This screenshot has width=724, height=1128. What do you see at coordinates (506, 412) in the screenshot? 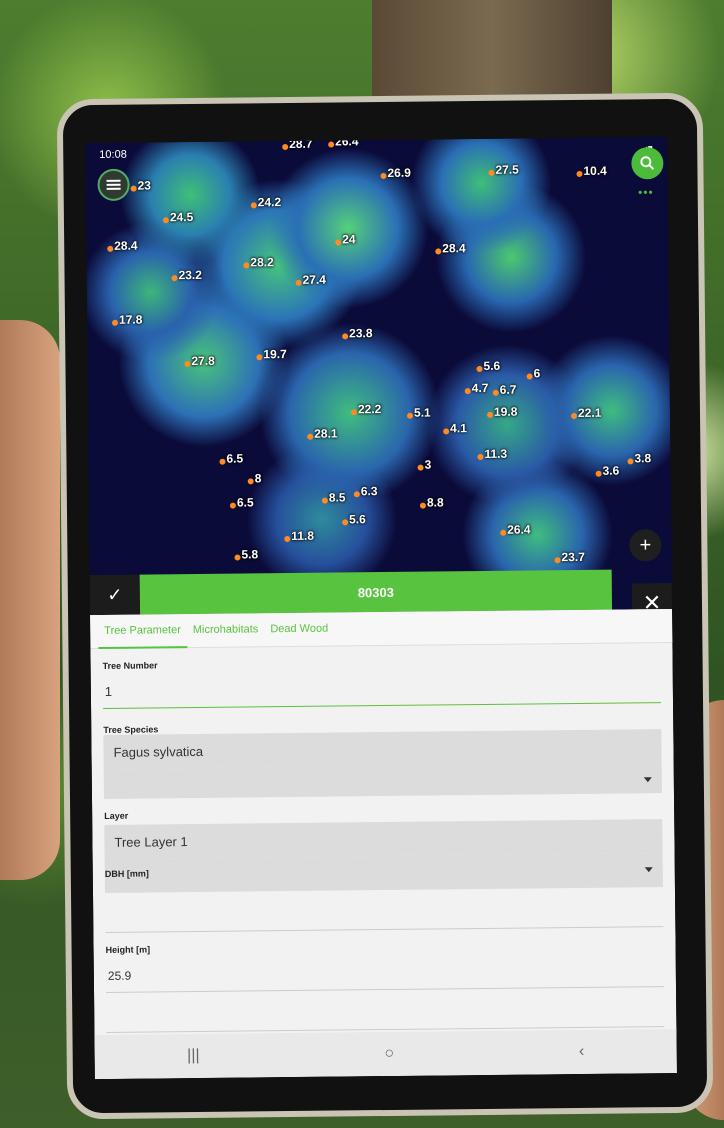
I see `tree-label: 19.8` at bounding box center [506, 412].